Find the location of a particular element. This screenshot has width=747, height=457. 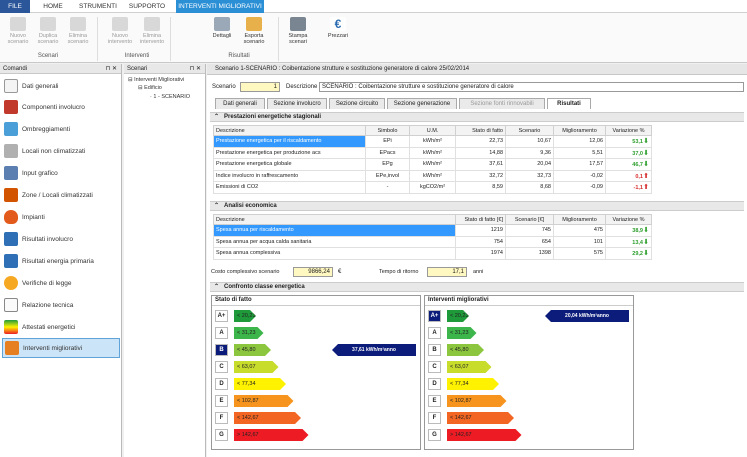

tab-sezione-generazione: Sezione generazione is located at coordinates (422, 103).